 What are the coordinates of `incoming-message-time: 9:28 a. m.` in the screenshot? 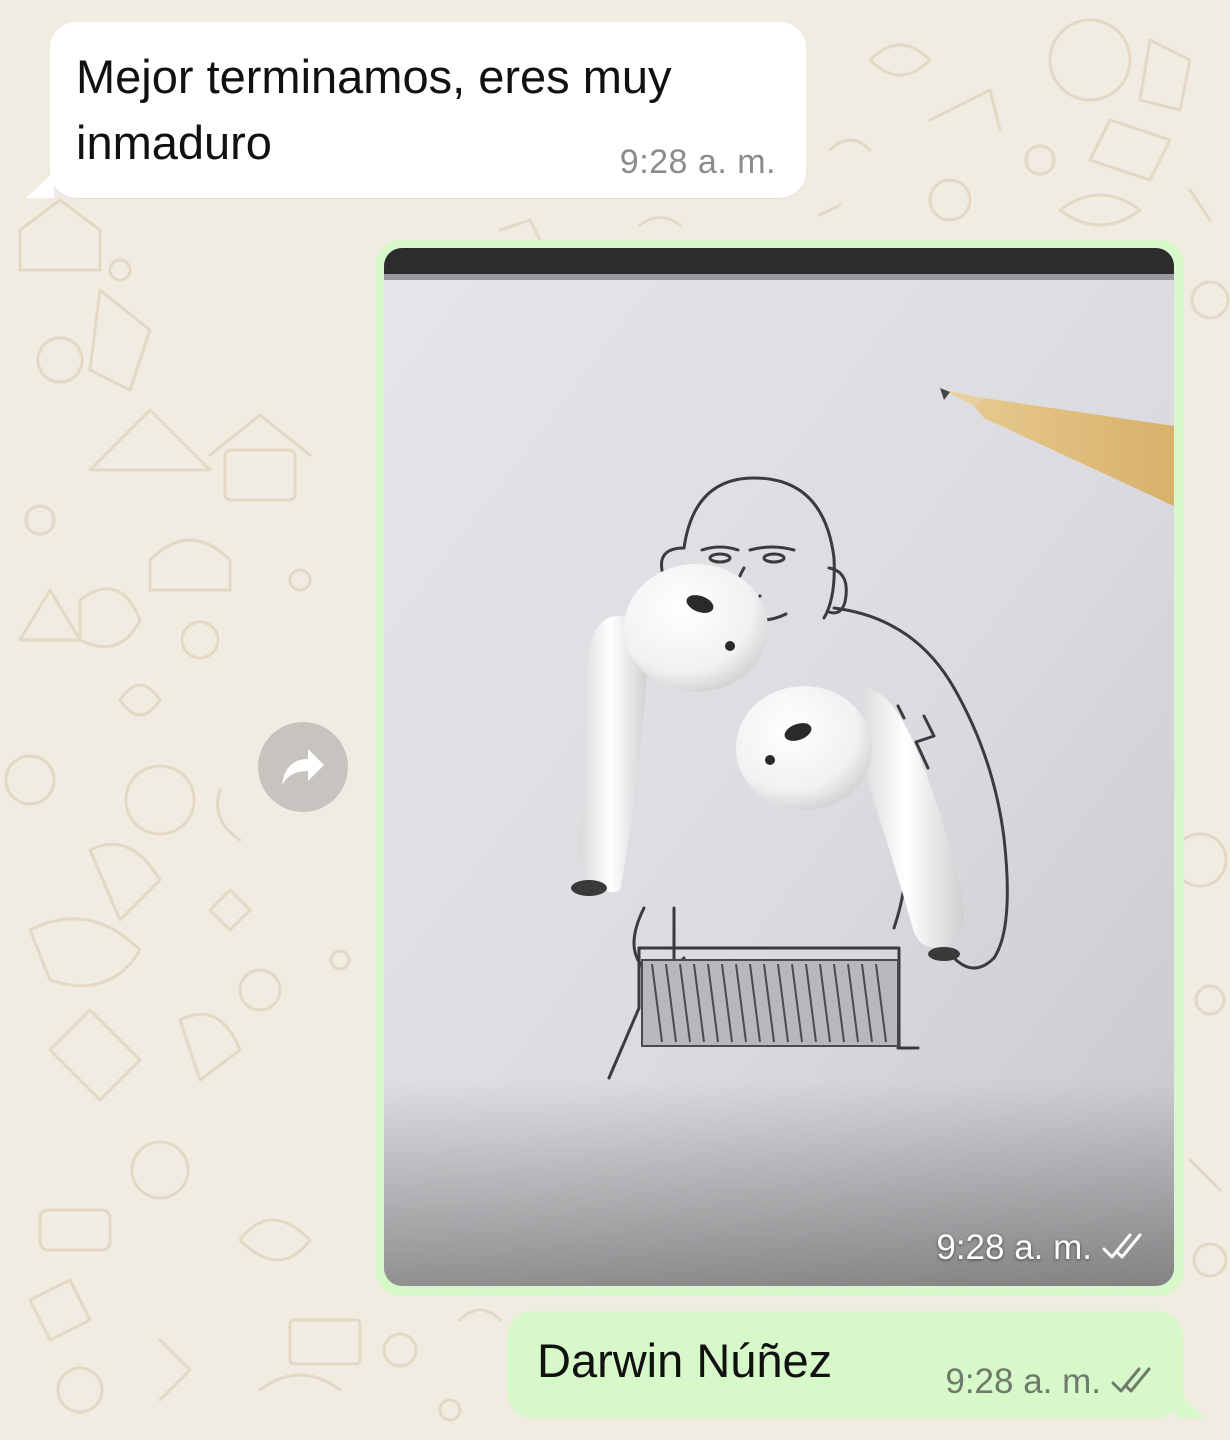 It's located at (697, 162).